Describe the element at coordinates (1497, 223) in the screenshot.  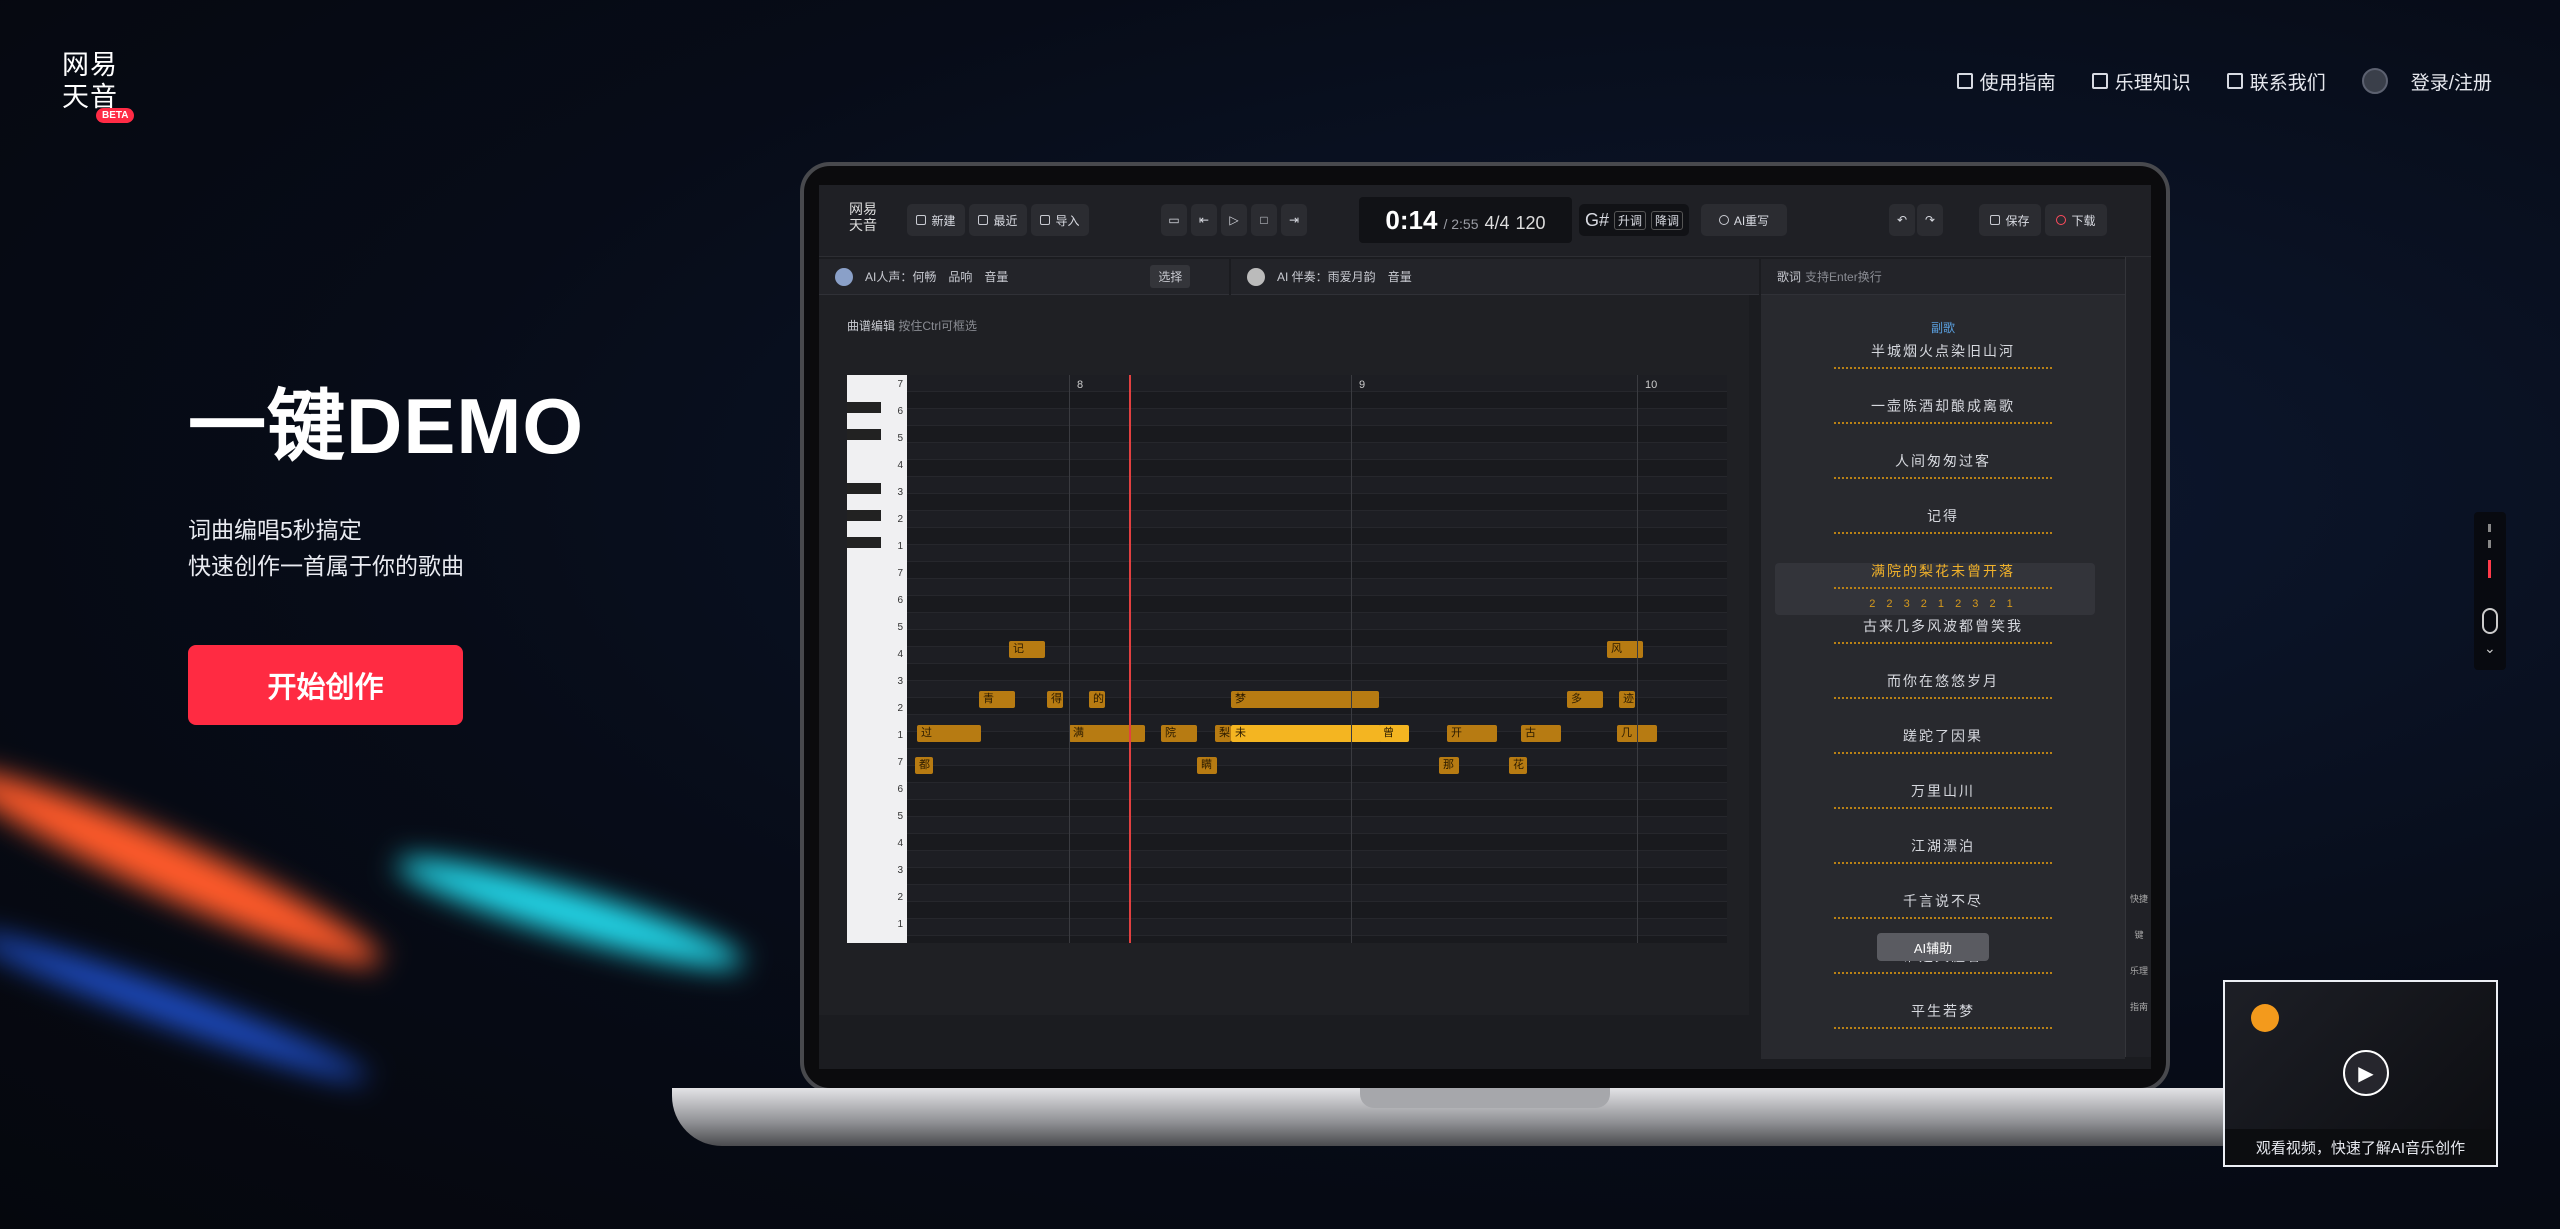
I see `meter-value: 4/4` at that location.